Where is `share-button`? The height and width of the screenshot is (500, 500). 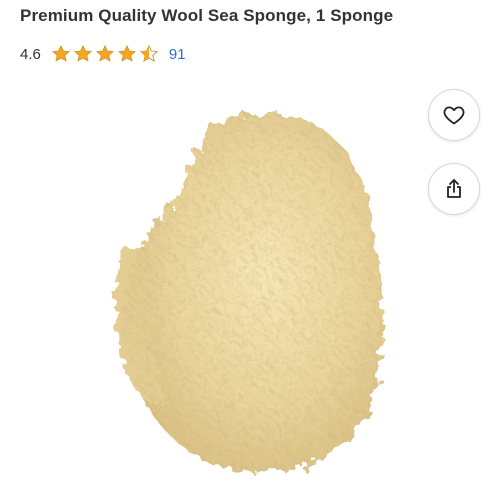
share-button is located at coordinates (454, 189).